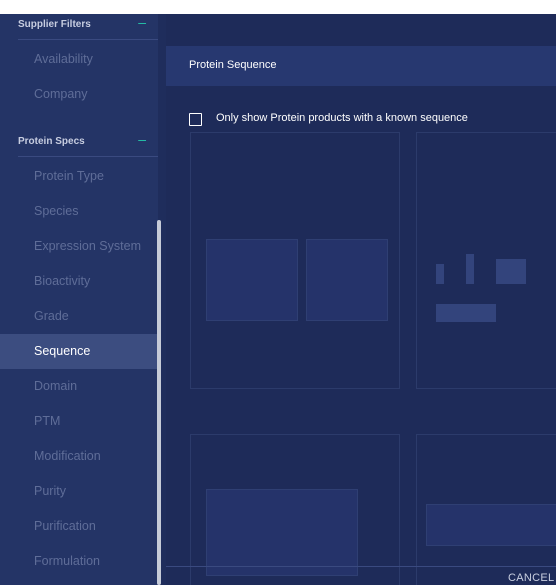 Image resolution: width=556 pixels, height=585 pixels. I want to click on sidebar-item-label: Grade, so click(51, 316).